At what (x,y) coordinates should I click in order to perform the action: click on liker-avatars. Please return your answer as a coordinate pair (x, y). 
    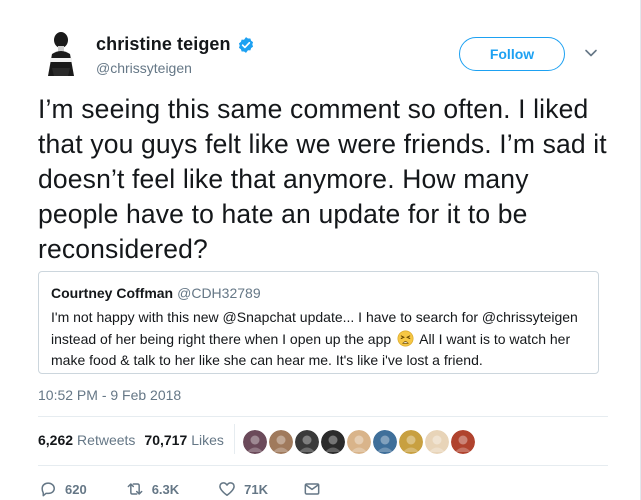
    Looking at the image, I should click on (360, 442).